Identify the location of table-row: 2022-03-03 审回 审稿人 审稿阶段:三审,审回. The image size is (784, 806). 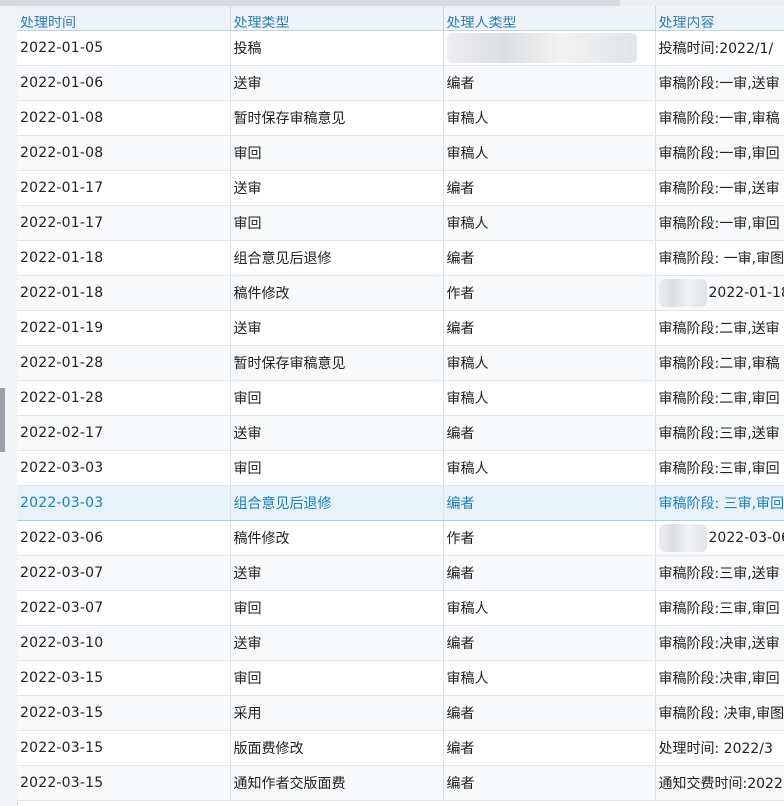
(400, 468).